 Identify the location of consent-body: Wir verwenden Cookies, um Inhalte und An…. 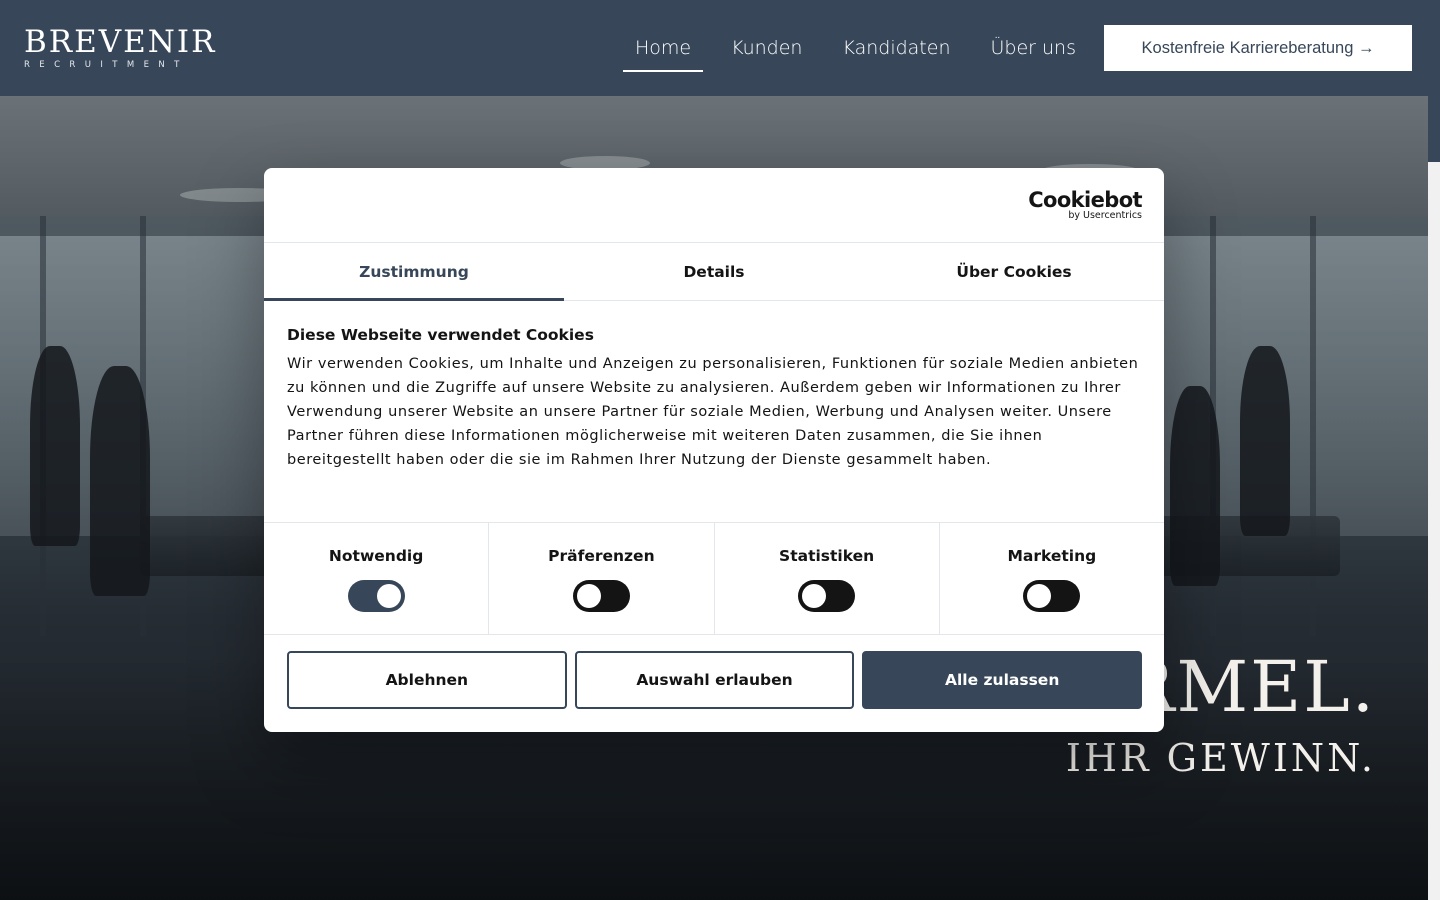
(713, 412).